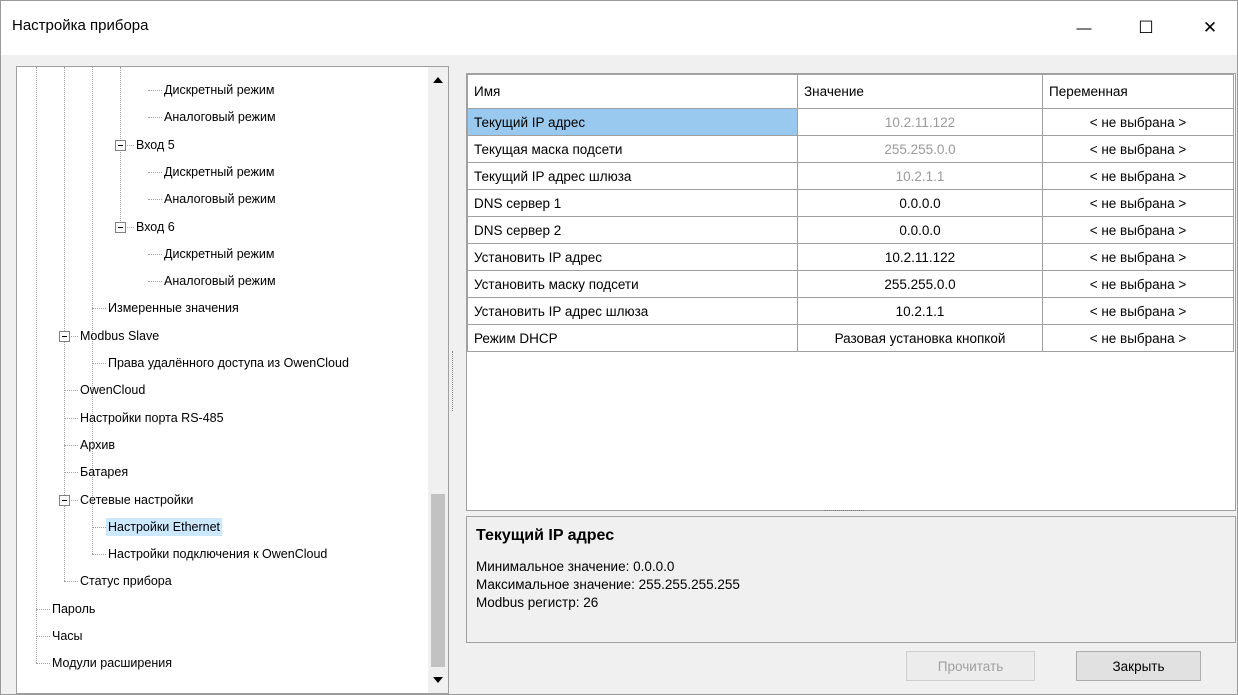  I want to click on tree-node: Вход 5, so click(155, 145).